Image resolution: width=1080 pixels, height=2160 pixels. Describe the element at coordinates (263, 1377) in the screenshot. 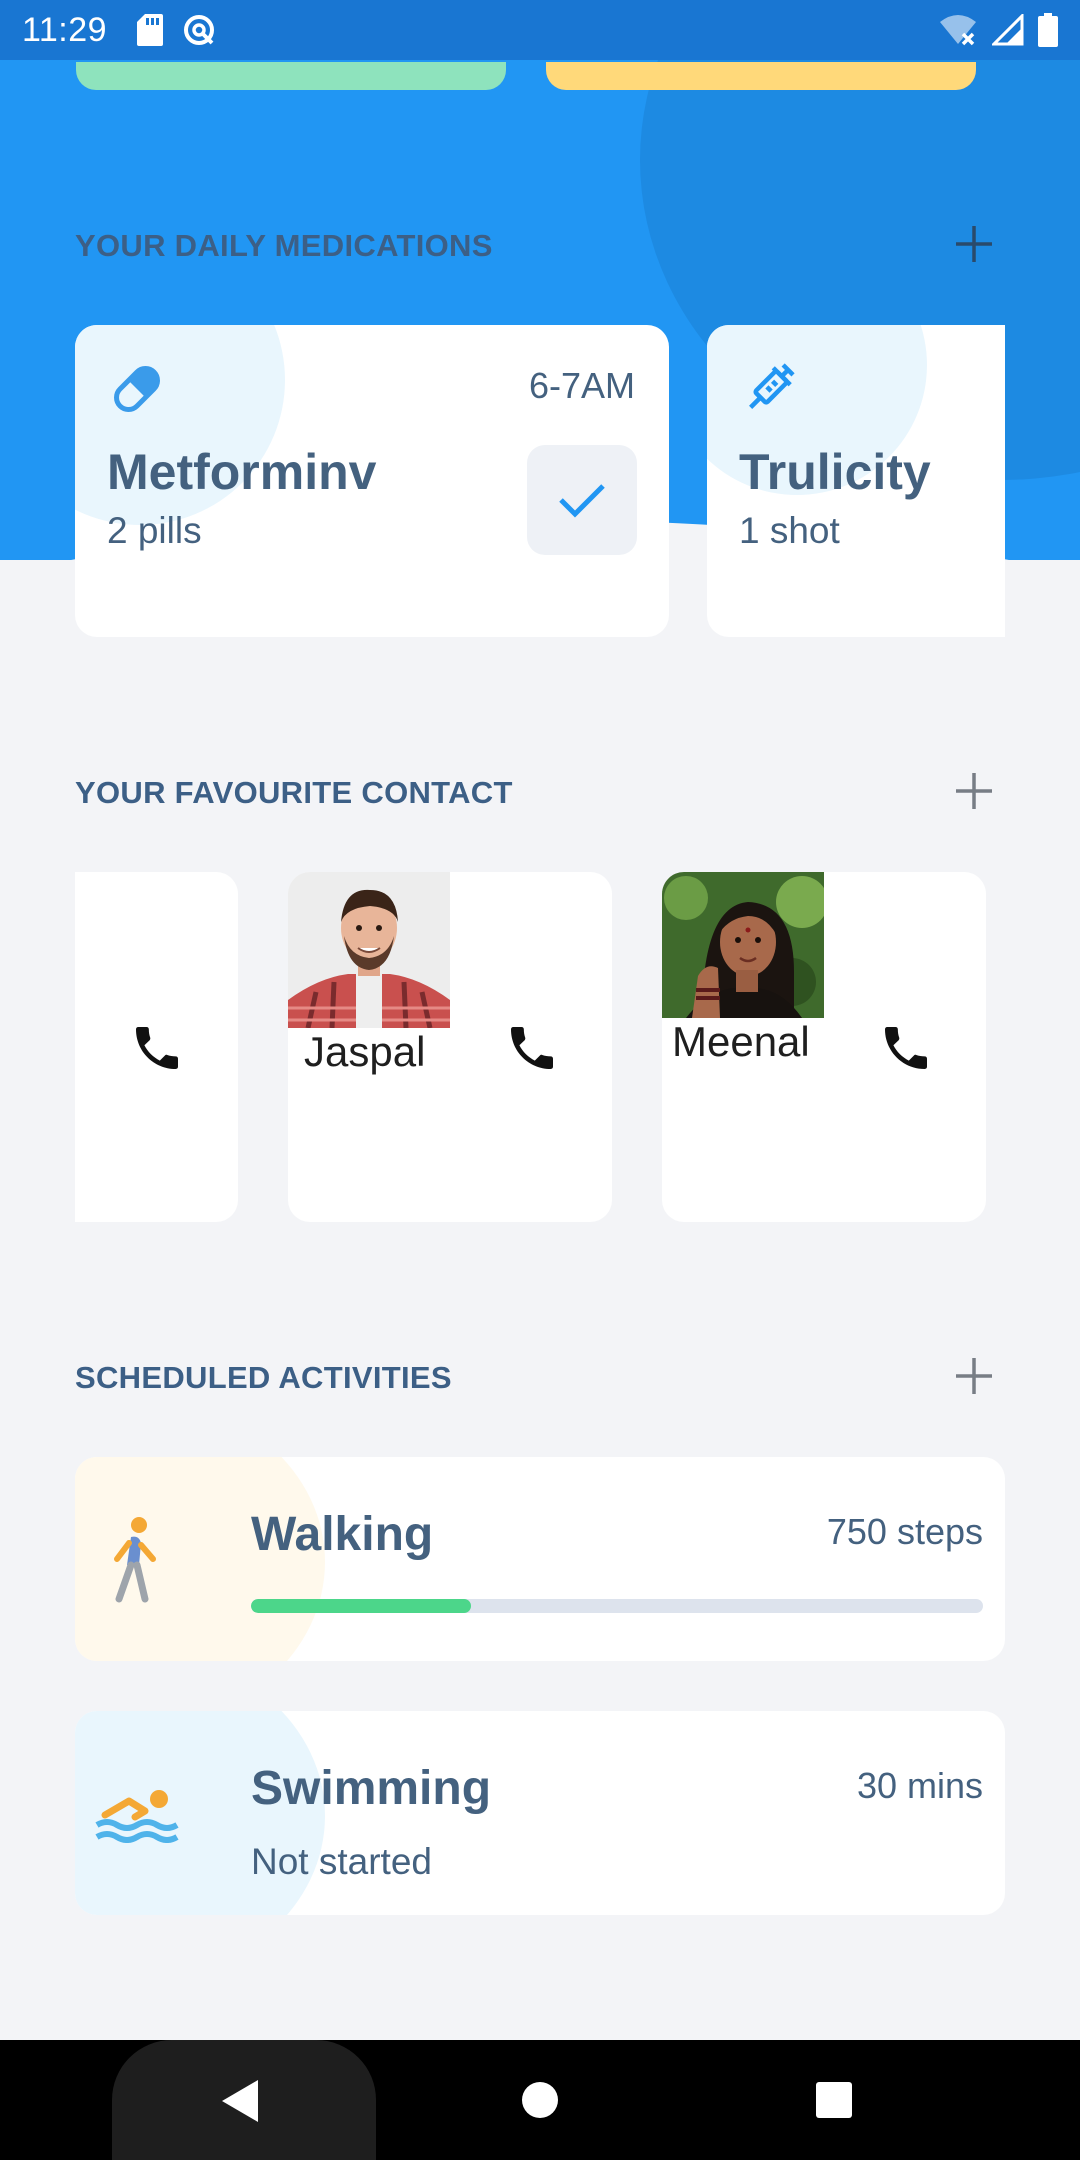

I see `activities-section-title: SCHEDULED ACTIVITIES` at that location.